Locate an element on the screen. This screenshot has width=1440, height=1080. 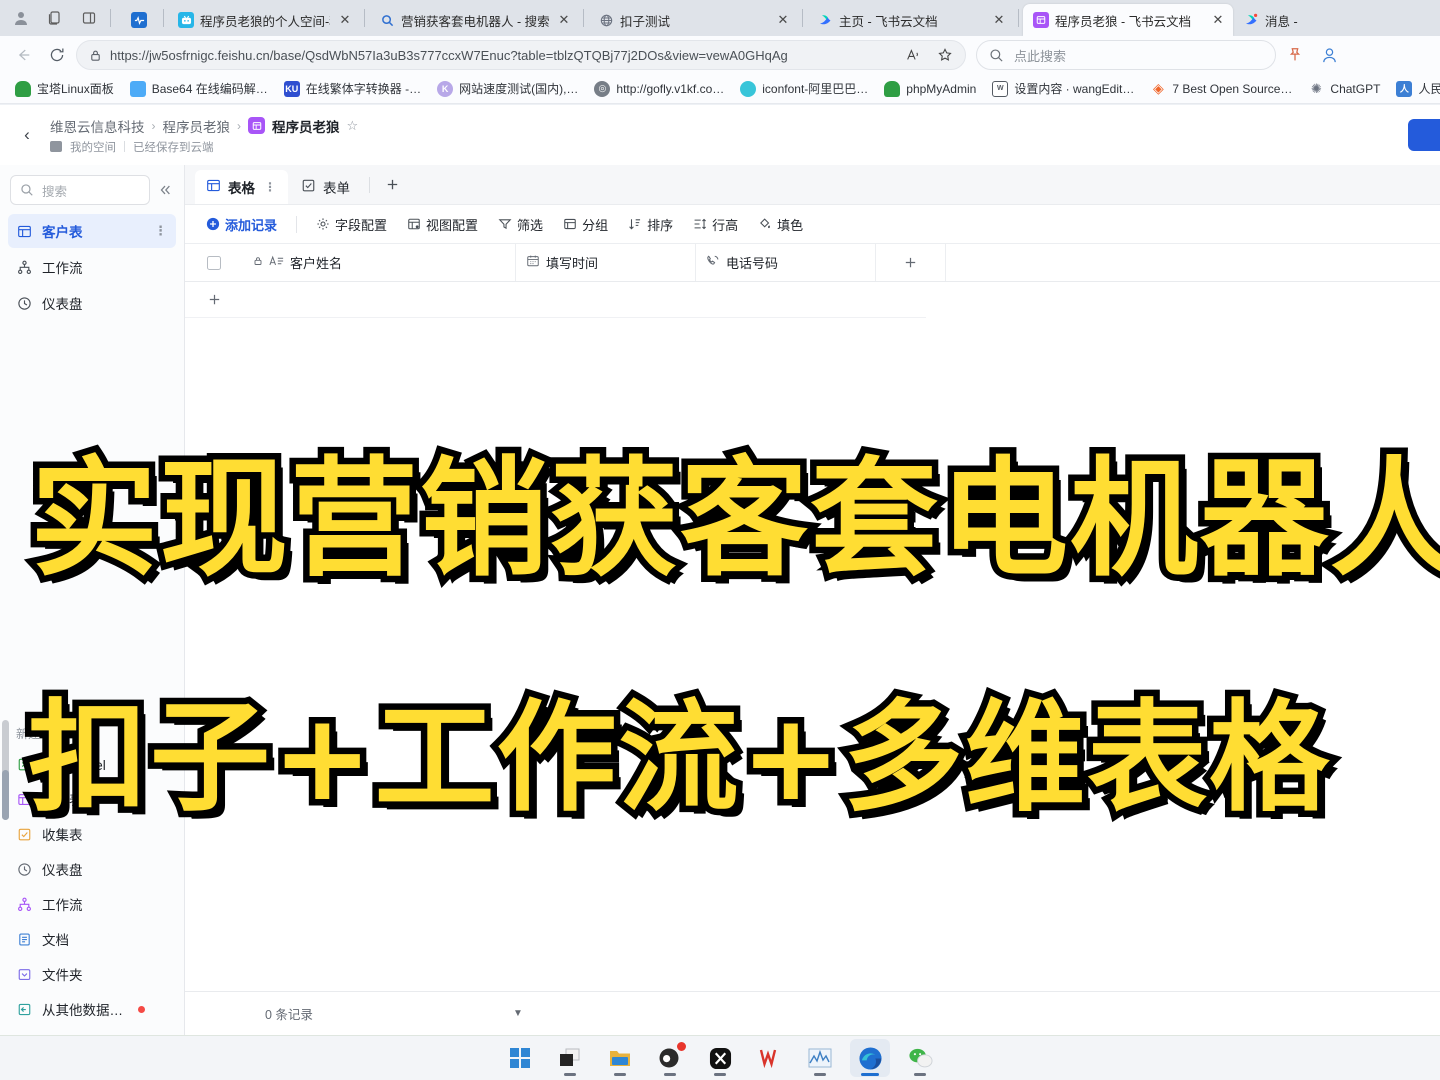
sort-button: 排序 is located at coordinates (650, 224).